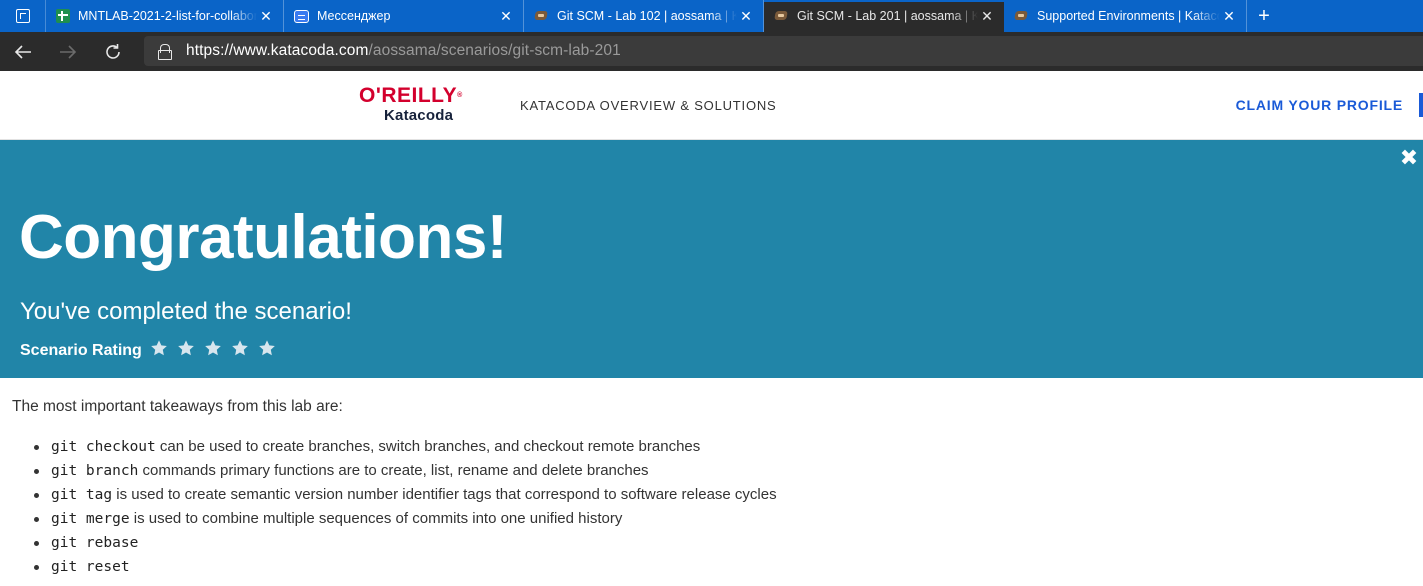  Describe the element at coordinates (712, 543) in the screenshot. I see `takeaway-item: git rebase` at that location.